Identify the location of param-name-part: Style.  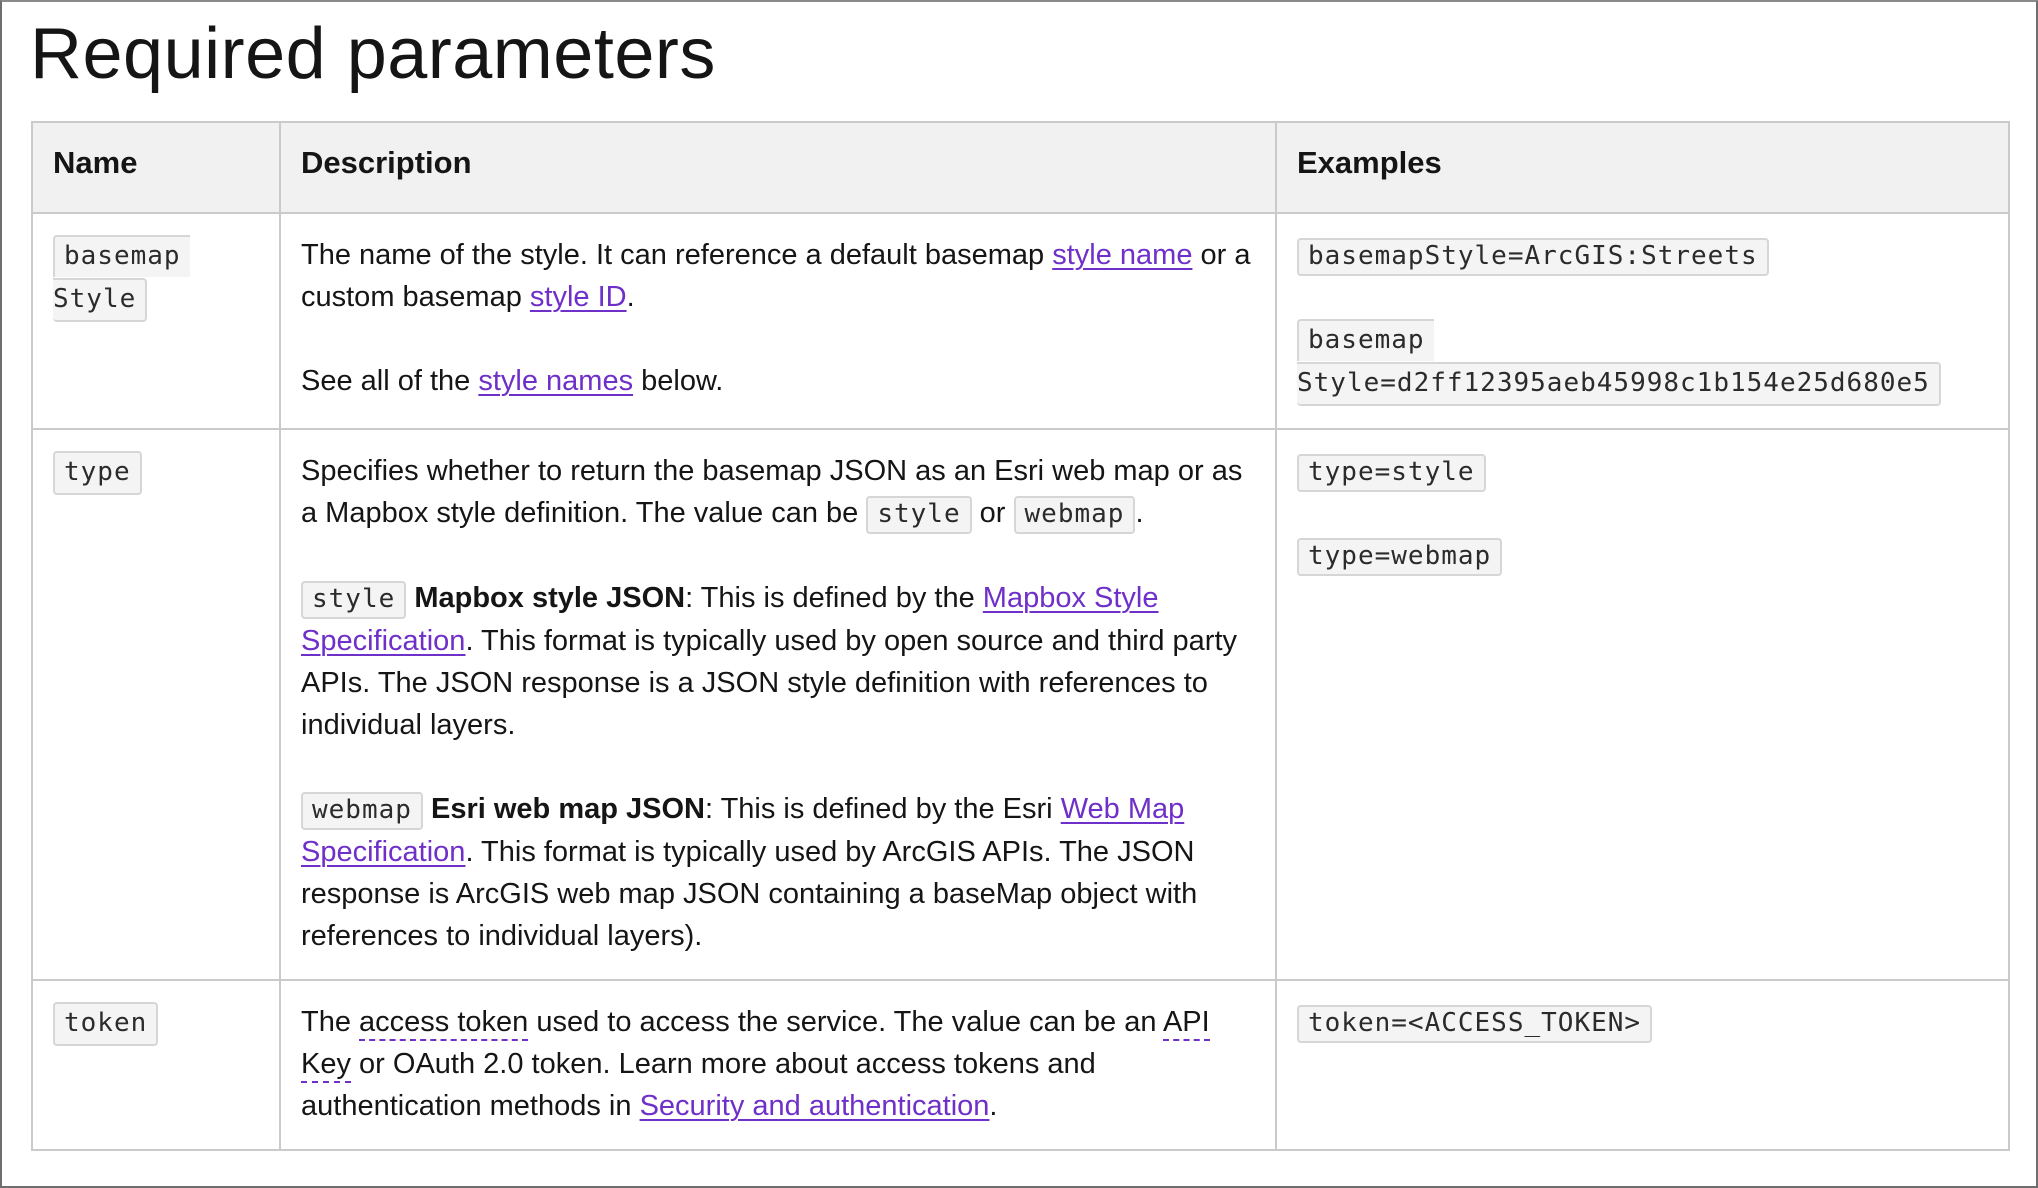
(100, 300).